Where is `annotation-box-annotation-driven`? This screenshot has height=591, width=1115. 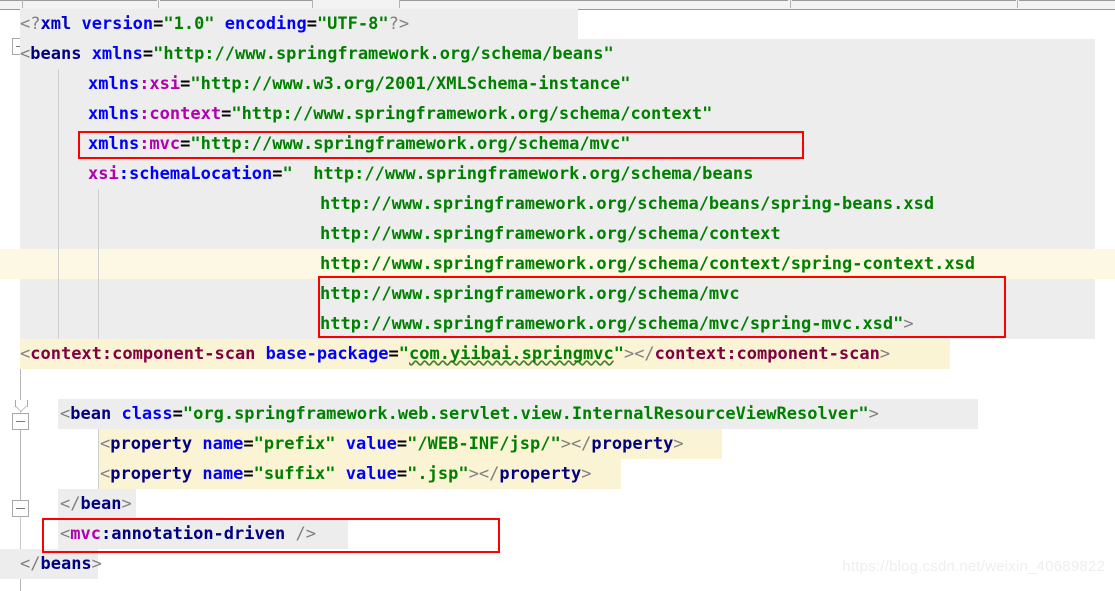
annotation-box-annotation-driven is located at coordinates (271, 535).